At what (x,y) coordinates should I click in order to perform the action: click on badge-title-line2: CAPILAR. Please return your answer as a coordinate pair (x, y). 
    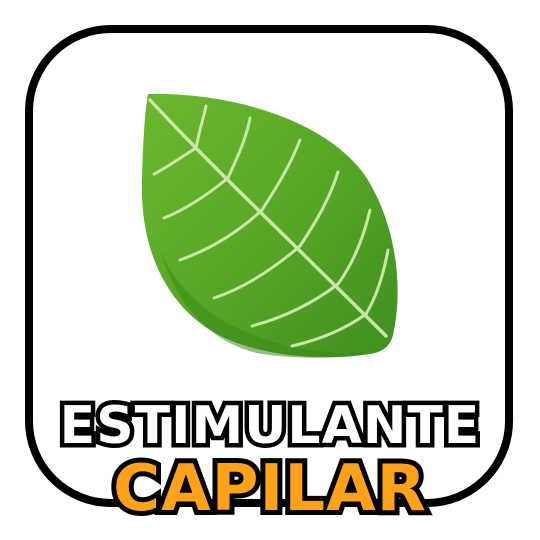
    Looking at the image, I should click on (269, 489).